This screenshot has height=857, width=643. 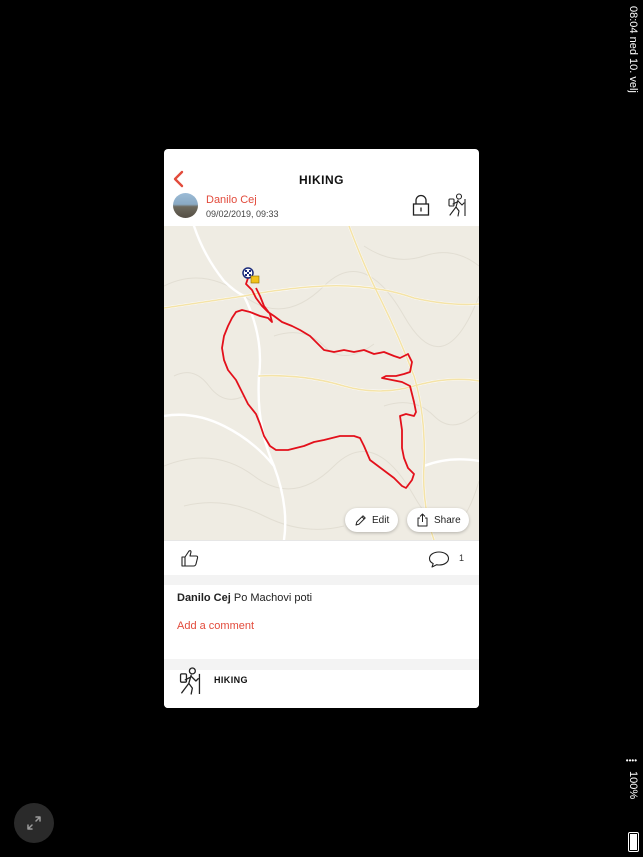 What do you see at coordinates (462, 558) in the screenshot?
I see `comment-count: 1` at bounding box center [462, 558].